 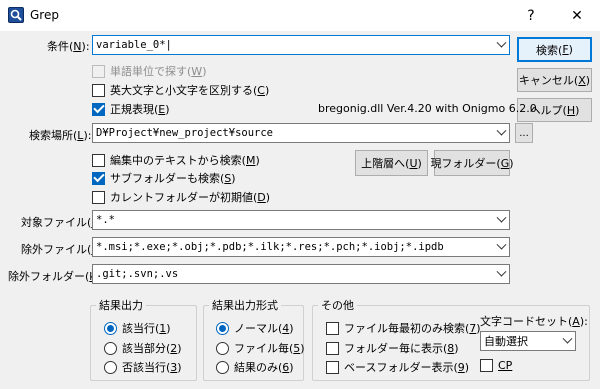 What do you see at coordinates (392, 348) in the screenshot?
I see `show-per-folder-checkbox: フォルダー毎に表示(8)` at bounding box center [392, 348].